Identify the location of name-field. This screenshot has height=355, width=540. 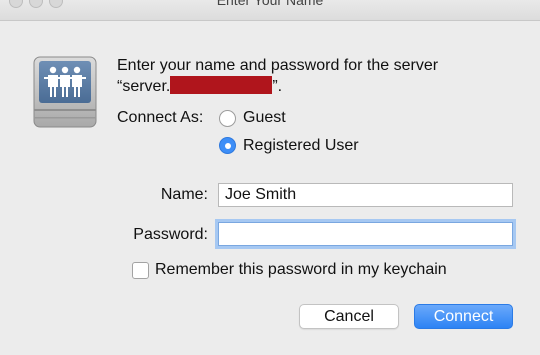
(365, 195).